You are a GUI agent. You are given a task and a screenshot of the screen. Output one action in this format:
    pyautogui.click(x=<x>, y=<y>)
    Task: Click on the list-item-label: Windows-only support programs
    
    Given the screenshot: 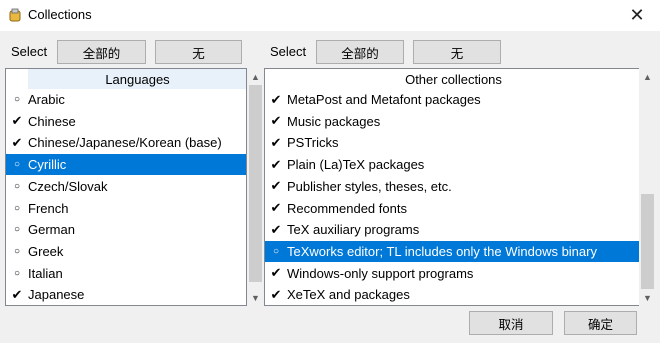 What is the action you would take?
    pyautogui.click(x=380, y=273)
    